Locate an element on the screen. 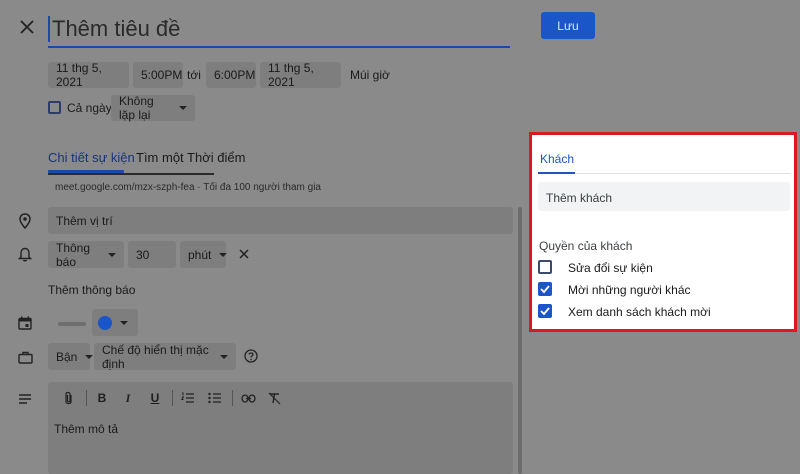 The width and height of the screenshot is (800, 474). all-day-checkbox is located at coordinates (54, 107).